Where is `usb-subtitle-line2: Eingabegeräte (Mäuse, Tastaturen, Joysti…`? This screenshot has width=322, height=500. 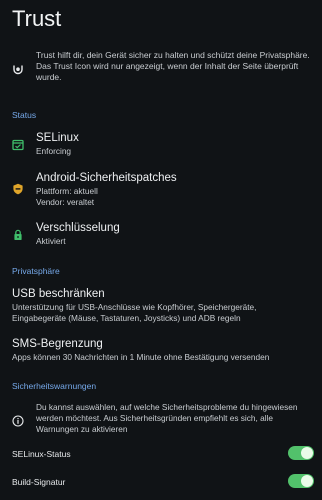 usb-subtitle-line2: Eingabegeräte (Mäuse, Tastaturen, Joysti… is located at coordinates (126, 317).